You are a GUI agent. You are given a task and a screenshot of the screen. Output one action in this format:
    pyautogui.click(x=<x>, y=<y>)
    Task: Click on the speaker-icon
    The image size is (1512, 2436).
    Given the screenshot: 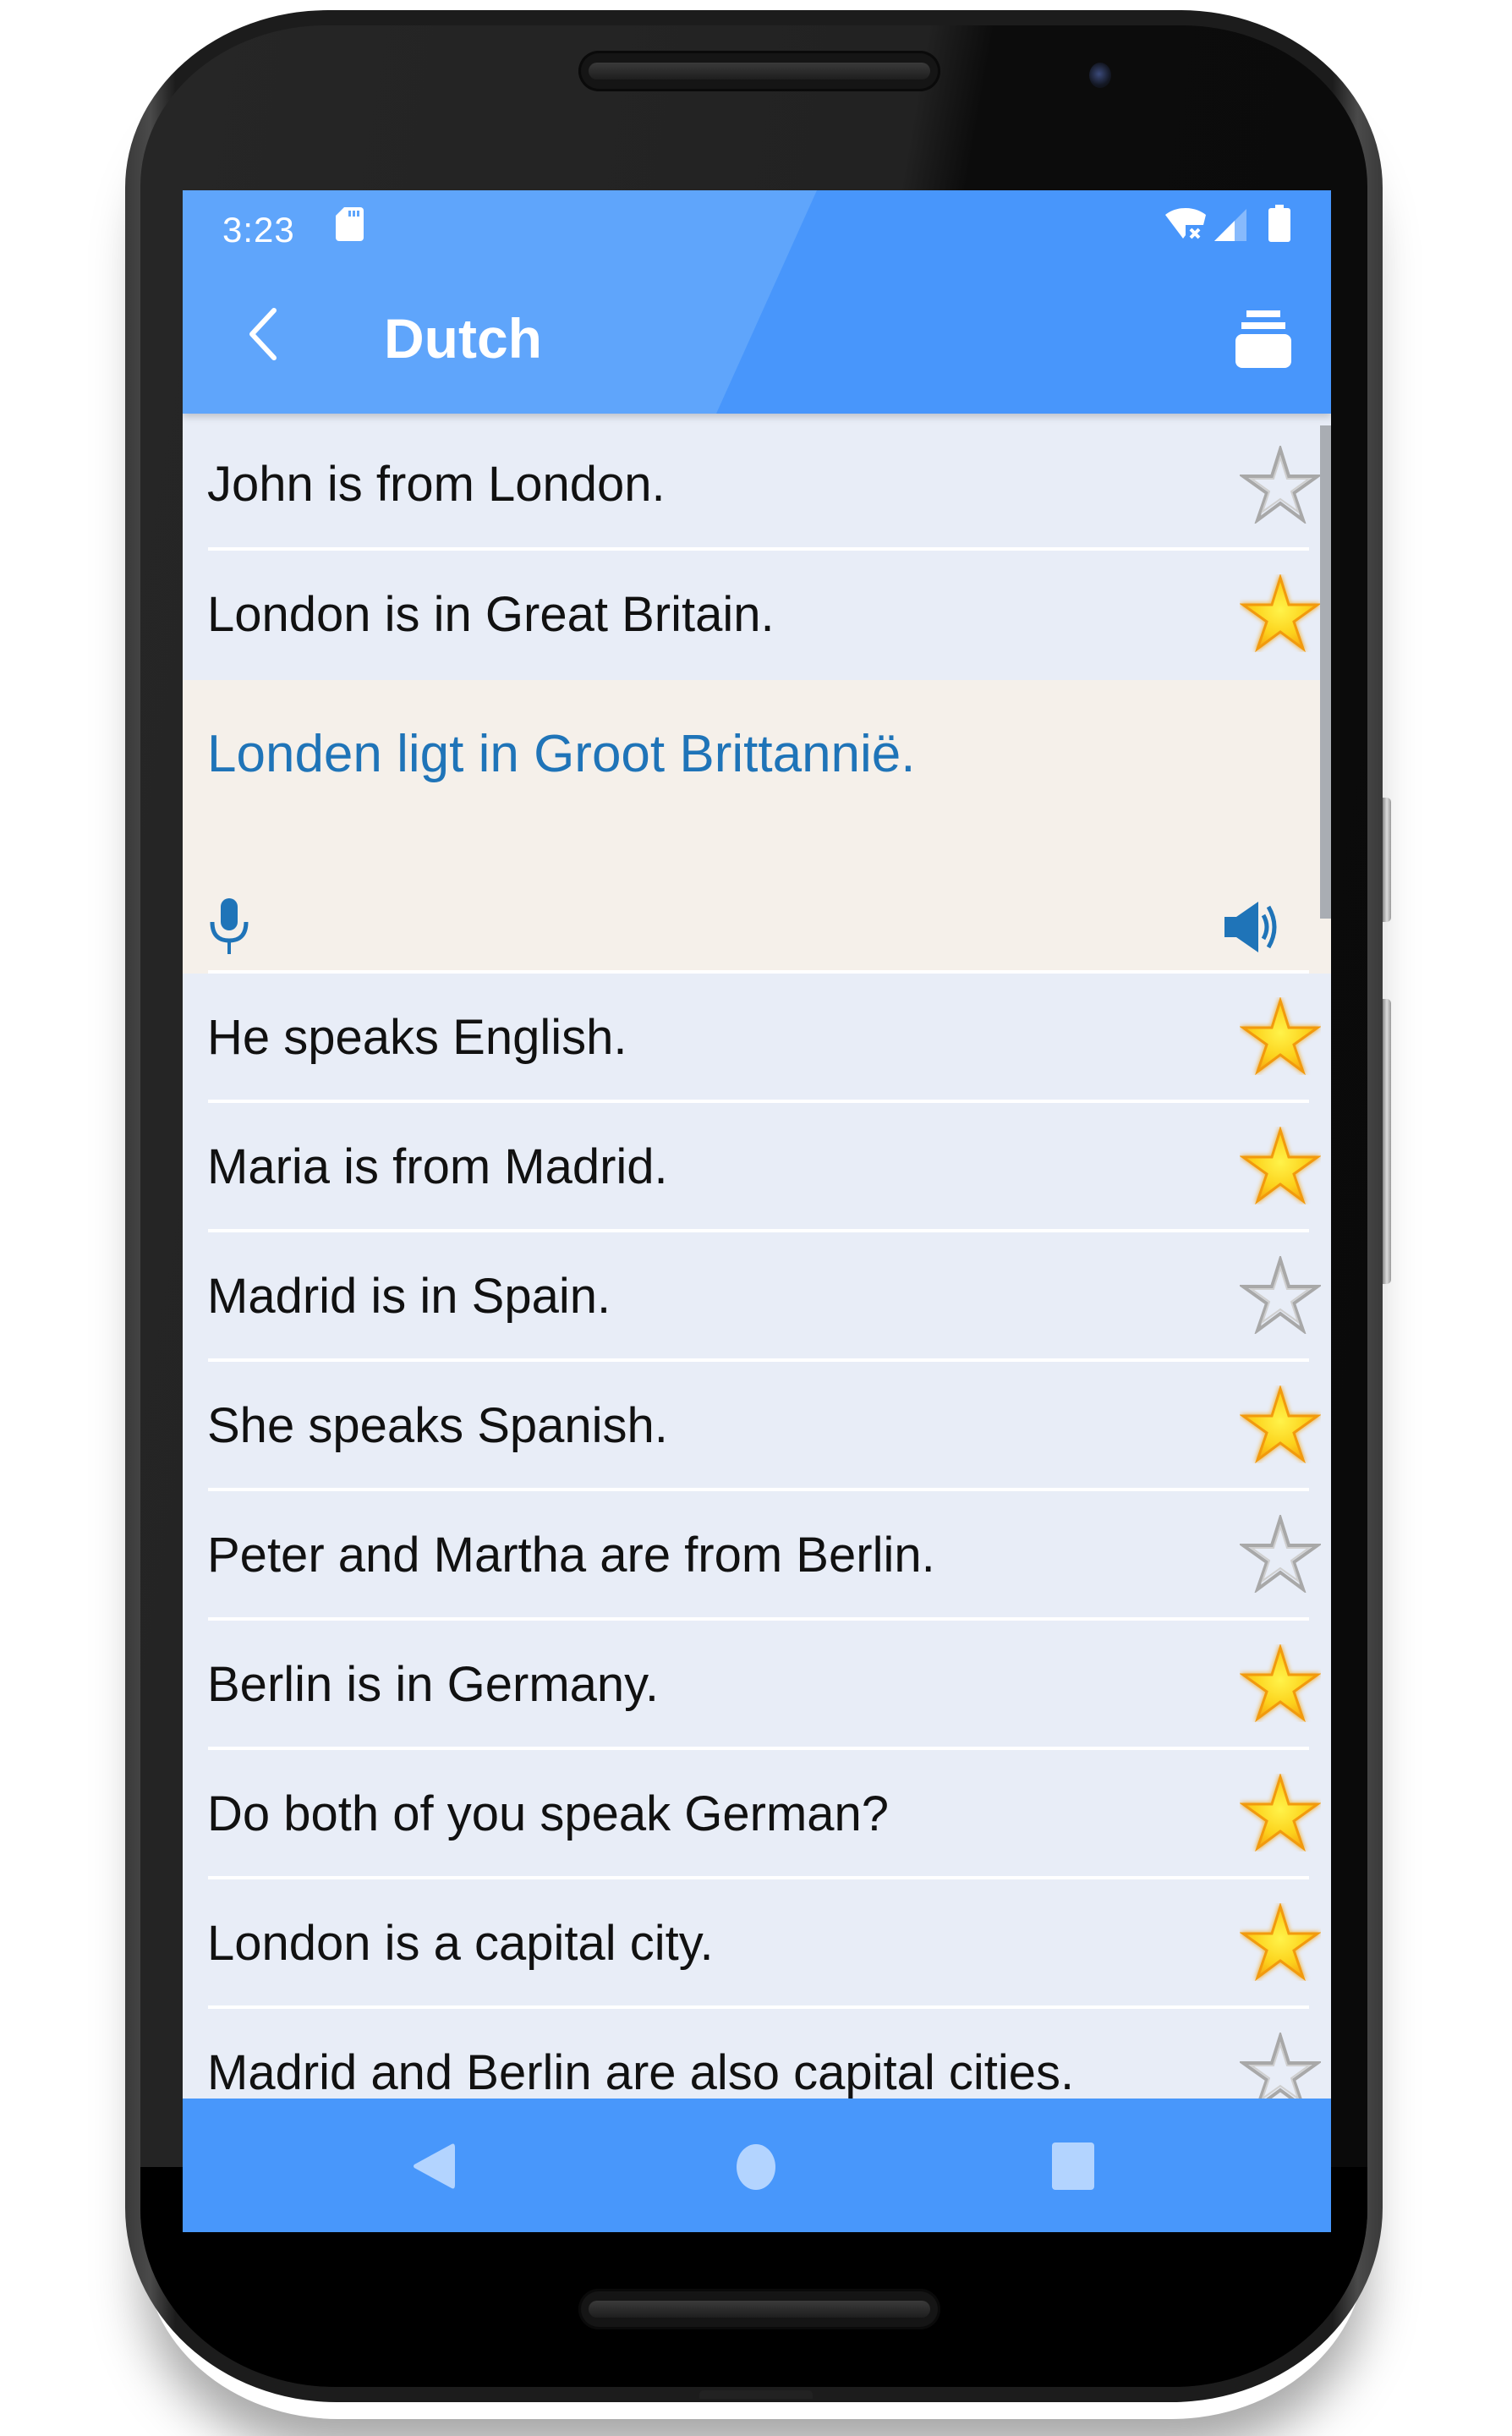 What is the action you would take?
    pyautogui.click(x=1252, y=927)
    